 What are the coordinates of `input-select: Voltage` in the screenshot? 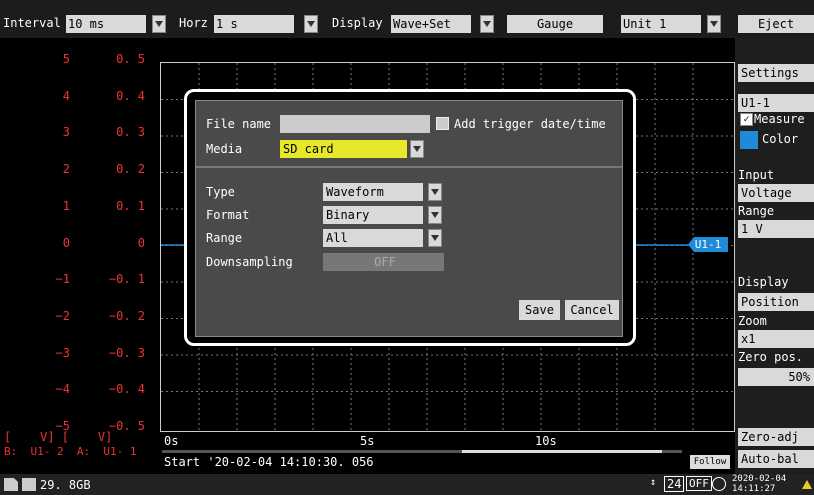 It's located at (776, 193).